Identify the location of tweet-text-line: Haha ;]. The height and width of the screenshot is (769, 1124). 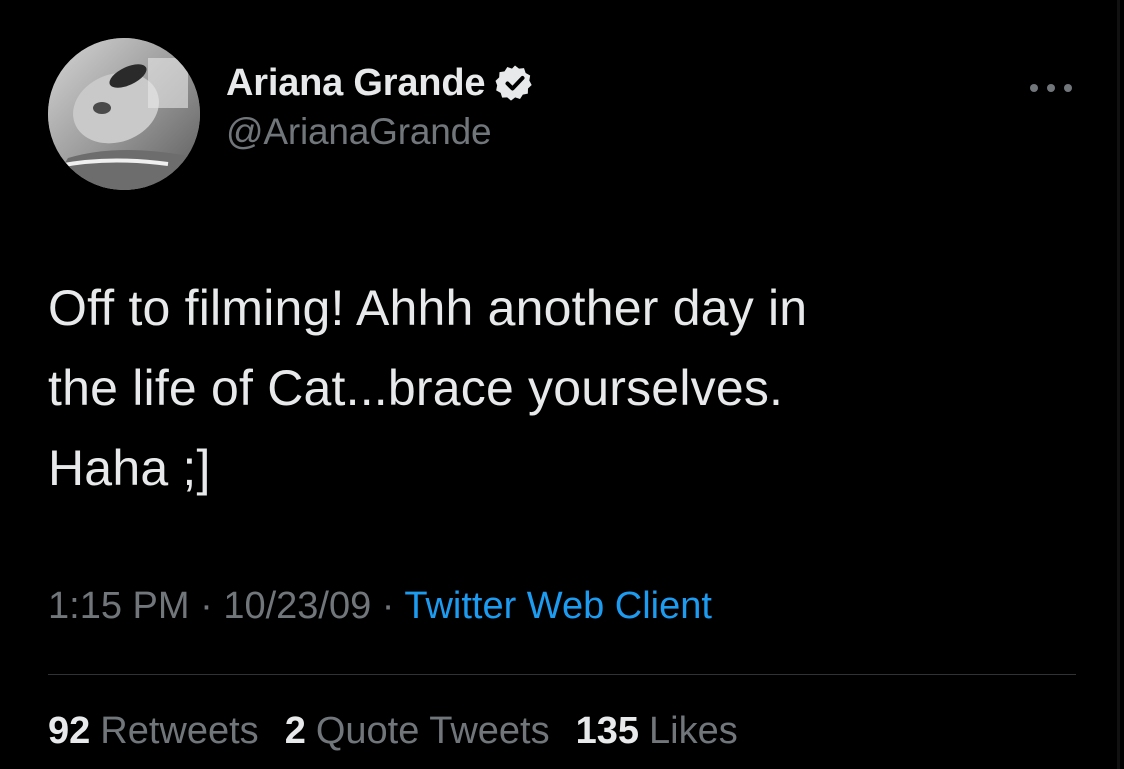
(129, 468).